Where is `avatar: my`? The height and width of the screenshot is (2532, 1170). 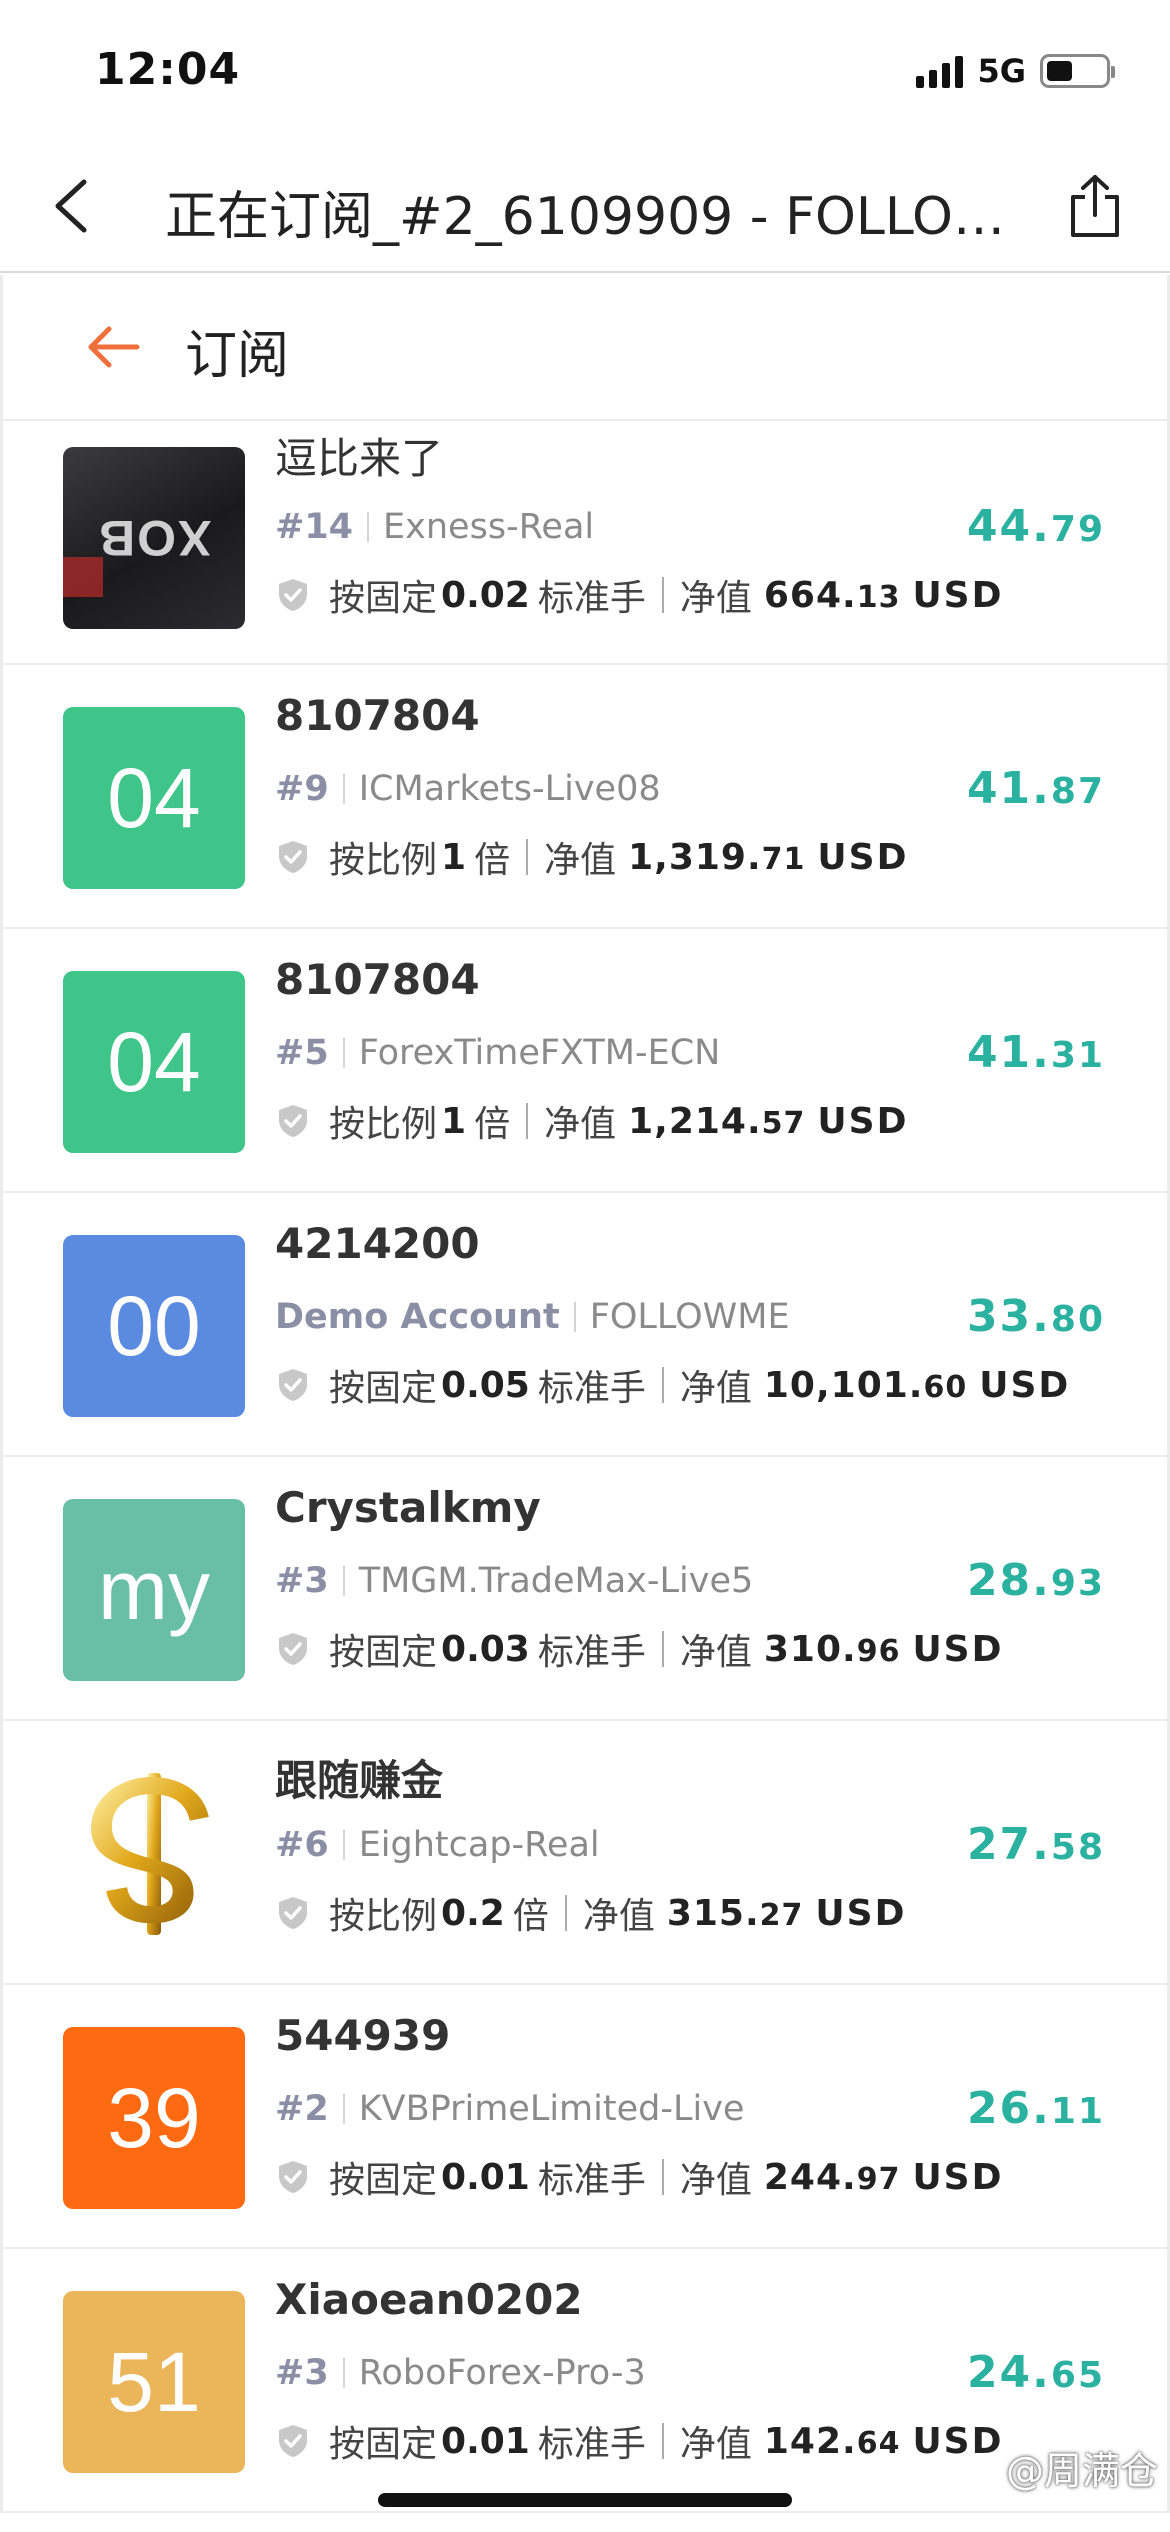 avatar: my is located at coordinates (154, 1590).